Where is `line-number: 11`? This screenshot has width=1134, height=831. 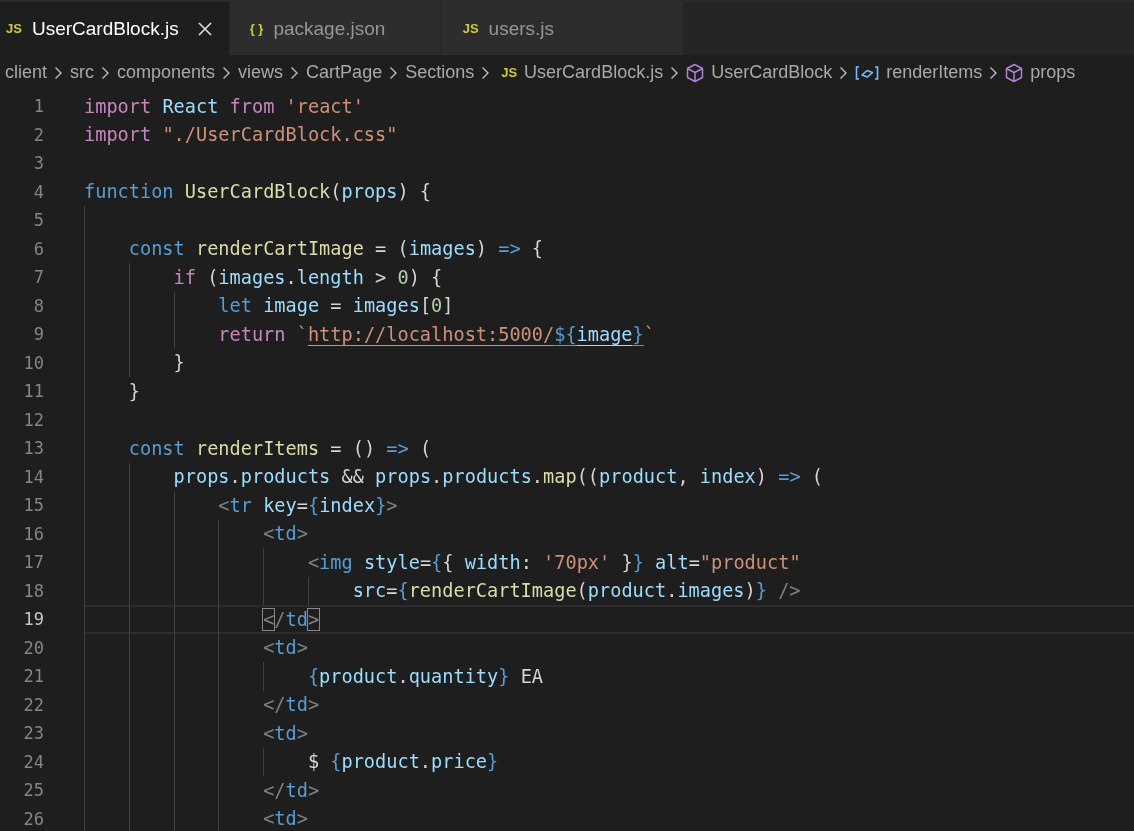 line-number: 11 is located at coordinates (33, 391).